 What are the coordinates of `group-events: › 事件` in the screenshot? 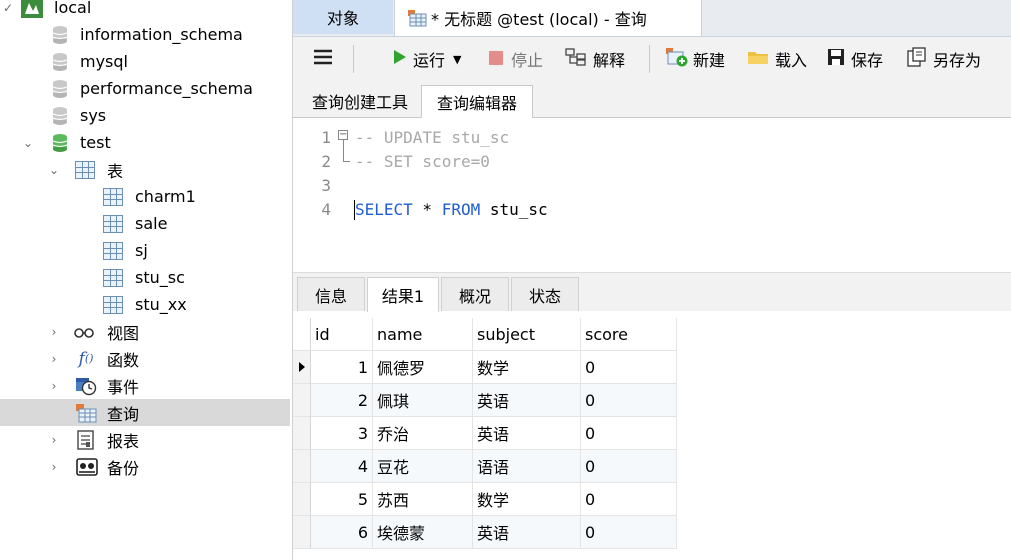 It's located at (145, 385).